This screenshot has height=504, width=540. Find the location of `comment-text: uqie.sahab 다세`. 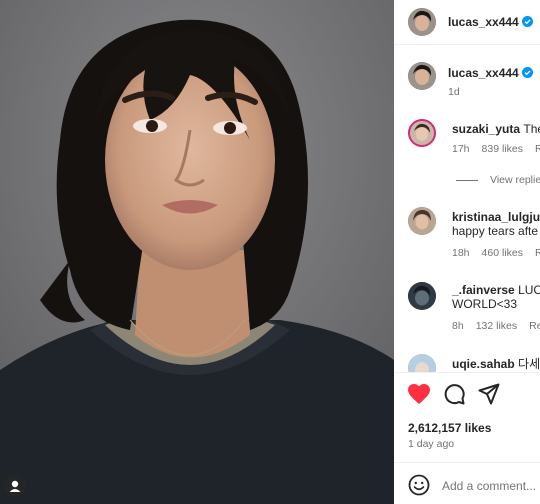

comment-text: uqie.sahab 다세 is located at coordinates (496, 363).